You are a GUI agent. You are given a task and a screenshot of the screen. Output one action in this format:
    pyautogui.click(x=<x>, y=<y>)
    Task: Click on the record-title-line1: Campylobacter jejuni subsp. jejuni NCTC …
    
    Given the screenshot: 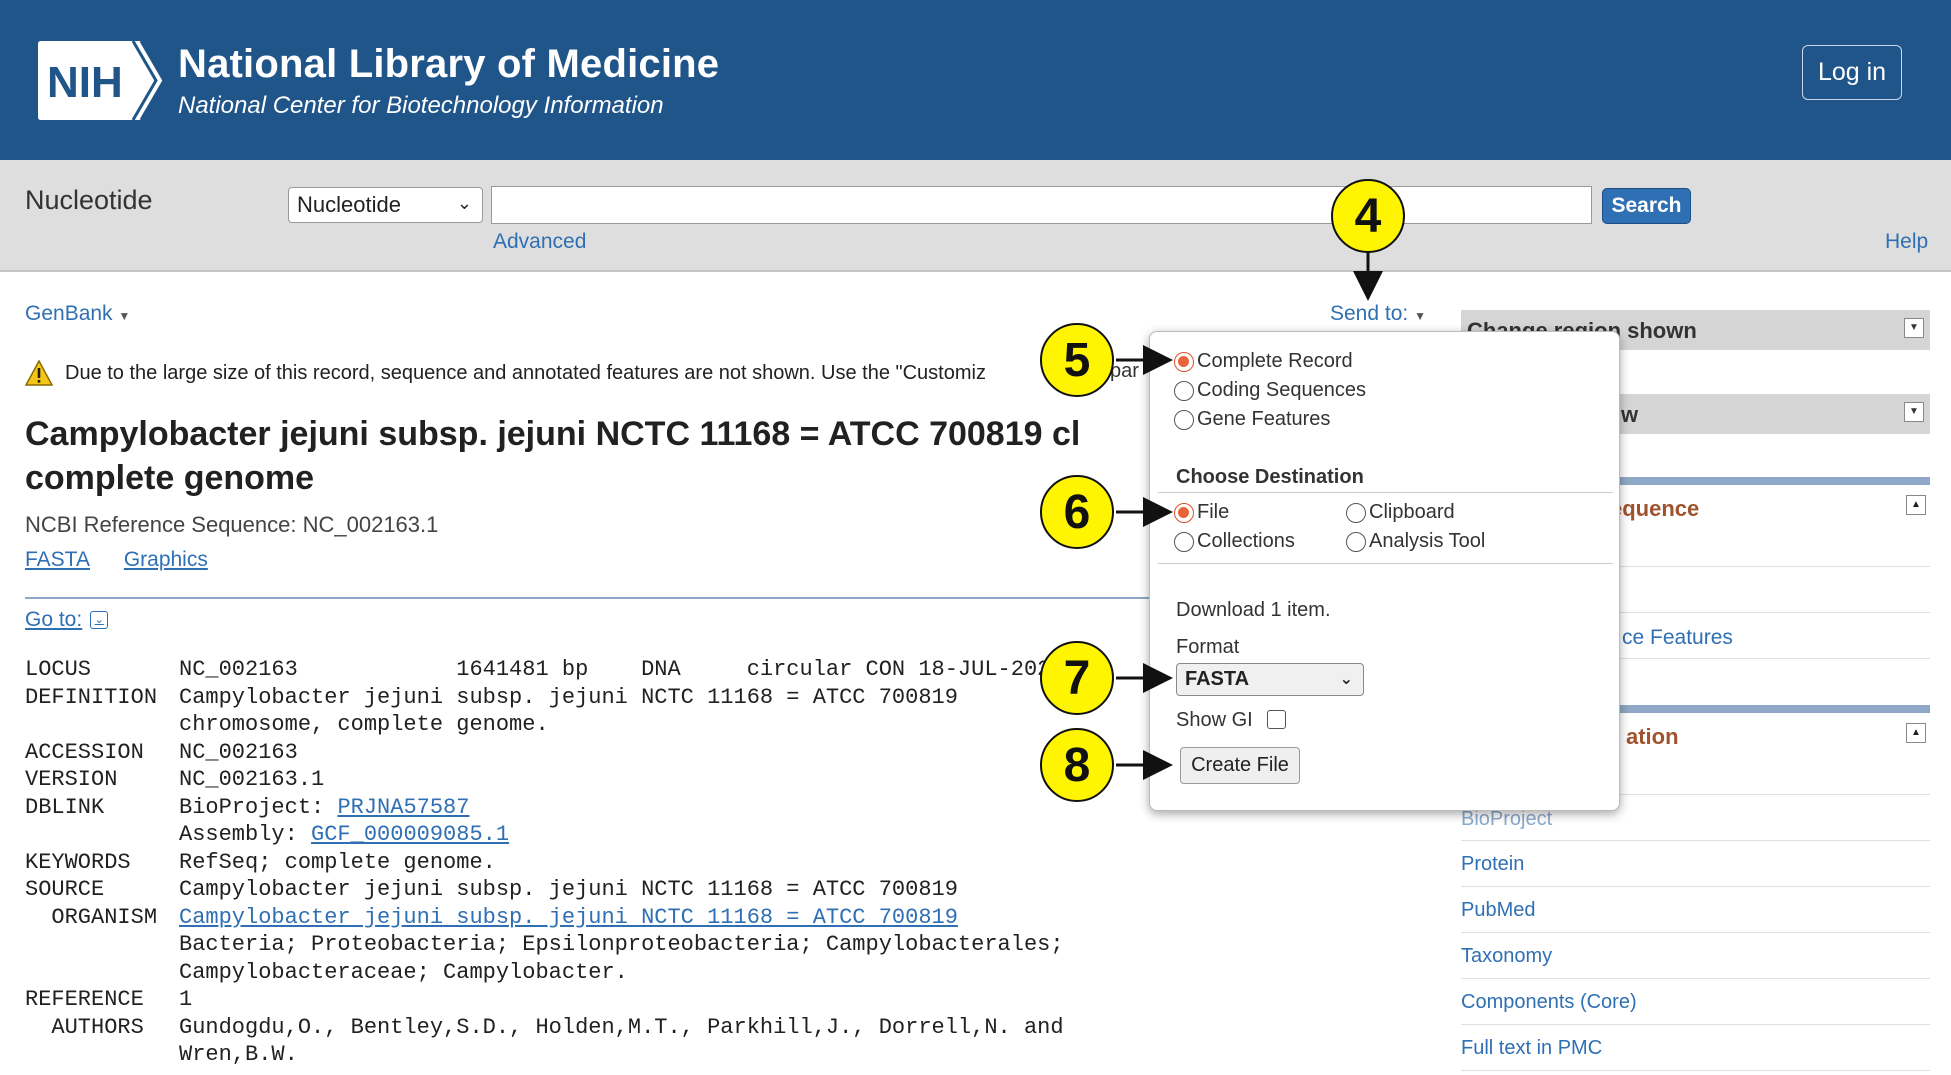 What is the action you would take?
    pyautogui.click(x=553, y=434)
    